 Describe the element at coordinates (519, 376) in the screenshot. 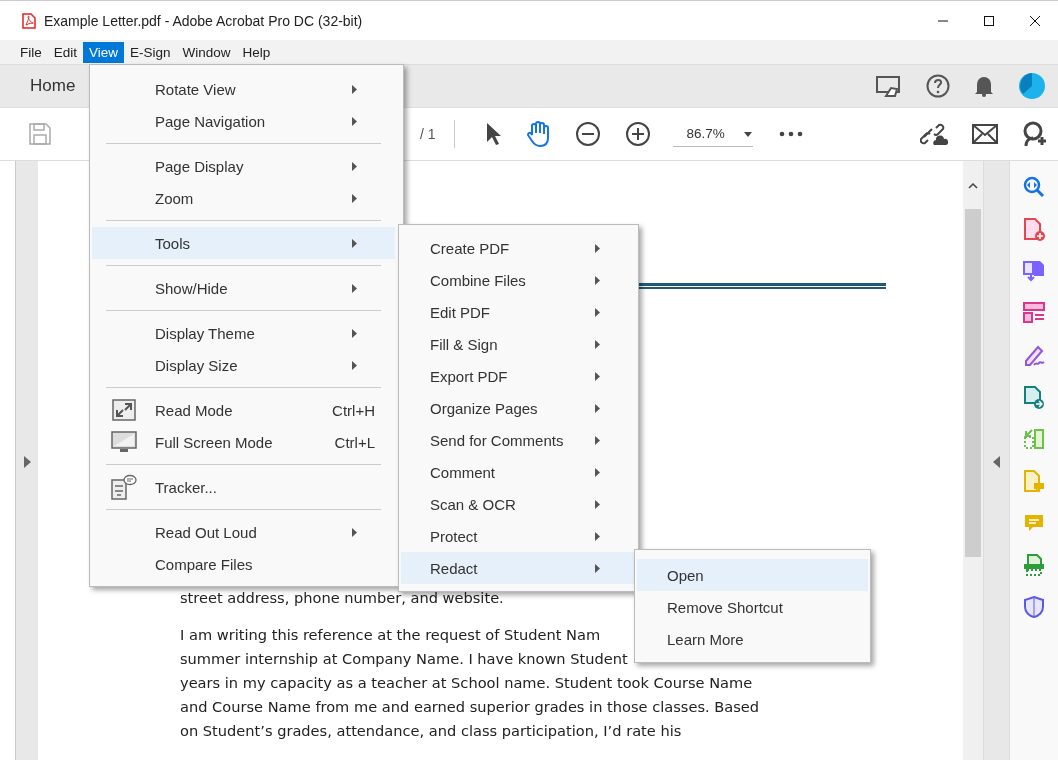

I see `menu-item: Export PDF` at that location.